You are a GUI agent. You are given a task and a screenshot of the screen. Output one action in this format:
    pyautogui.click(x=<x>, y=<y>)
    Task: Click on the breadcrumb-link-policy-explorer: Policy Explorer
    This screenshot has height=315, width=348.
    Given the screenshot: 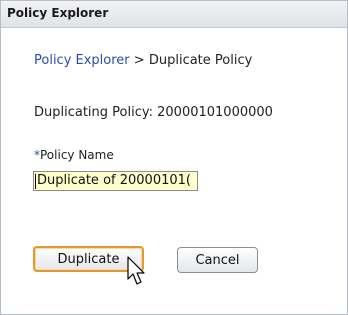 What is the action you would take?
    pyautogui.click(x=82, y=60)
    